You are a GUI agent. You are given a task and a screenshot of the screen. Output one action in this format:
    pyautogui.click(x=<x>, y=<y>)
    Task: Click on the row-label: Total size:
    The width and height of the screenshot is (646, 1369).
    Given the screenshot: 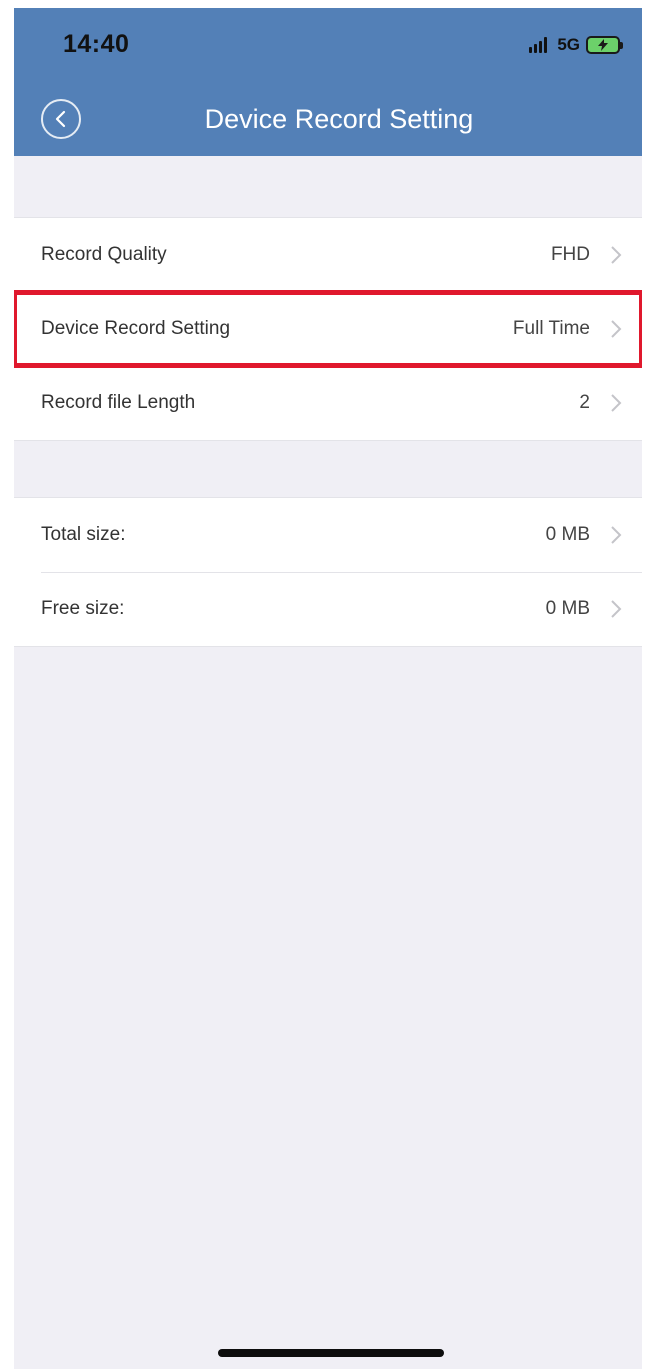 What is the action you would take?
    pyautogui.click(x=83, y=534)
    